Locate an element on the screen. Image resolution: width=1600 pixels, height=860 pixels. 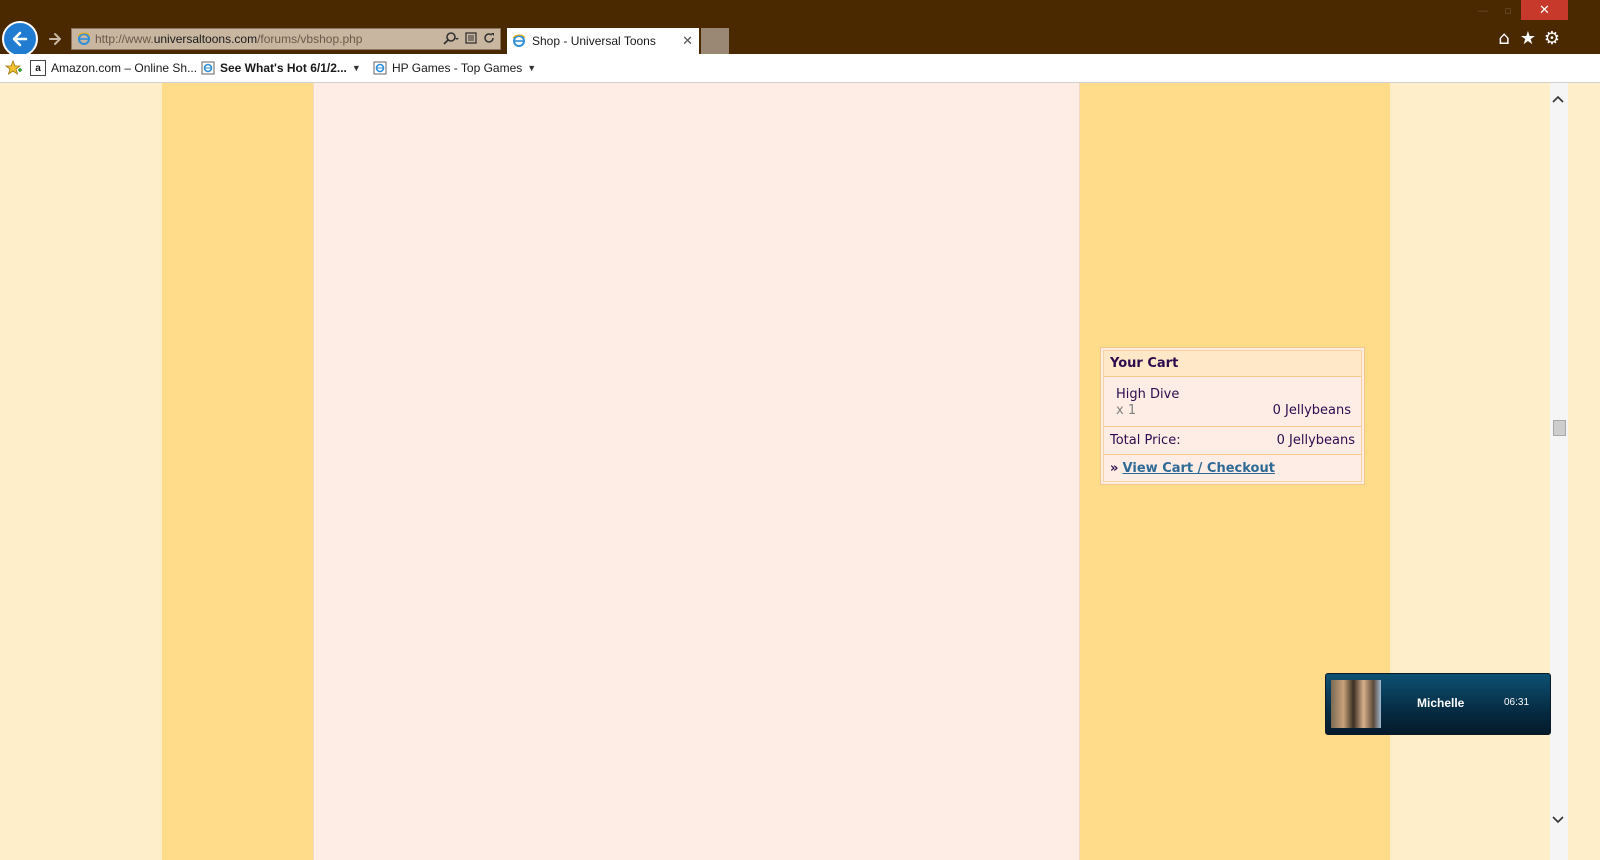
favorites-star-icon: ★ is located at coordinates (1528, 38).